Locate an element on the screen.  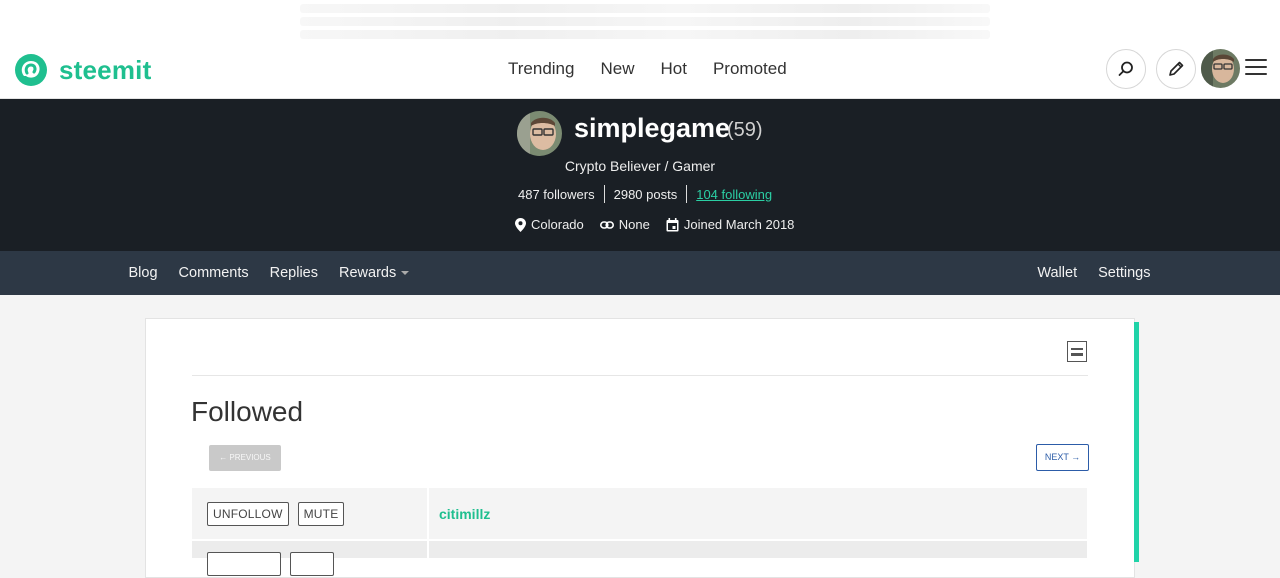
compose-button is located at coordinates (1176, 69).